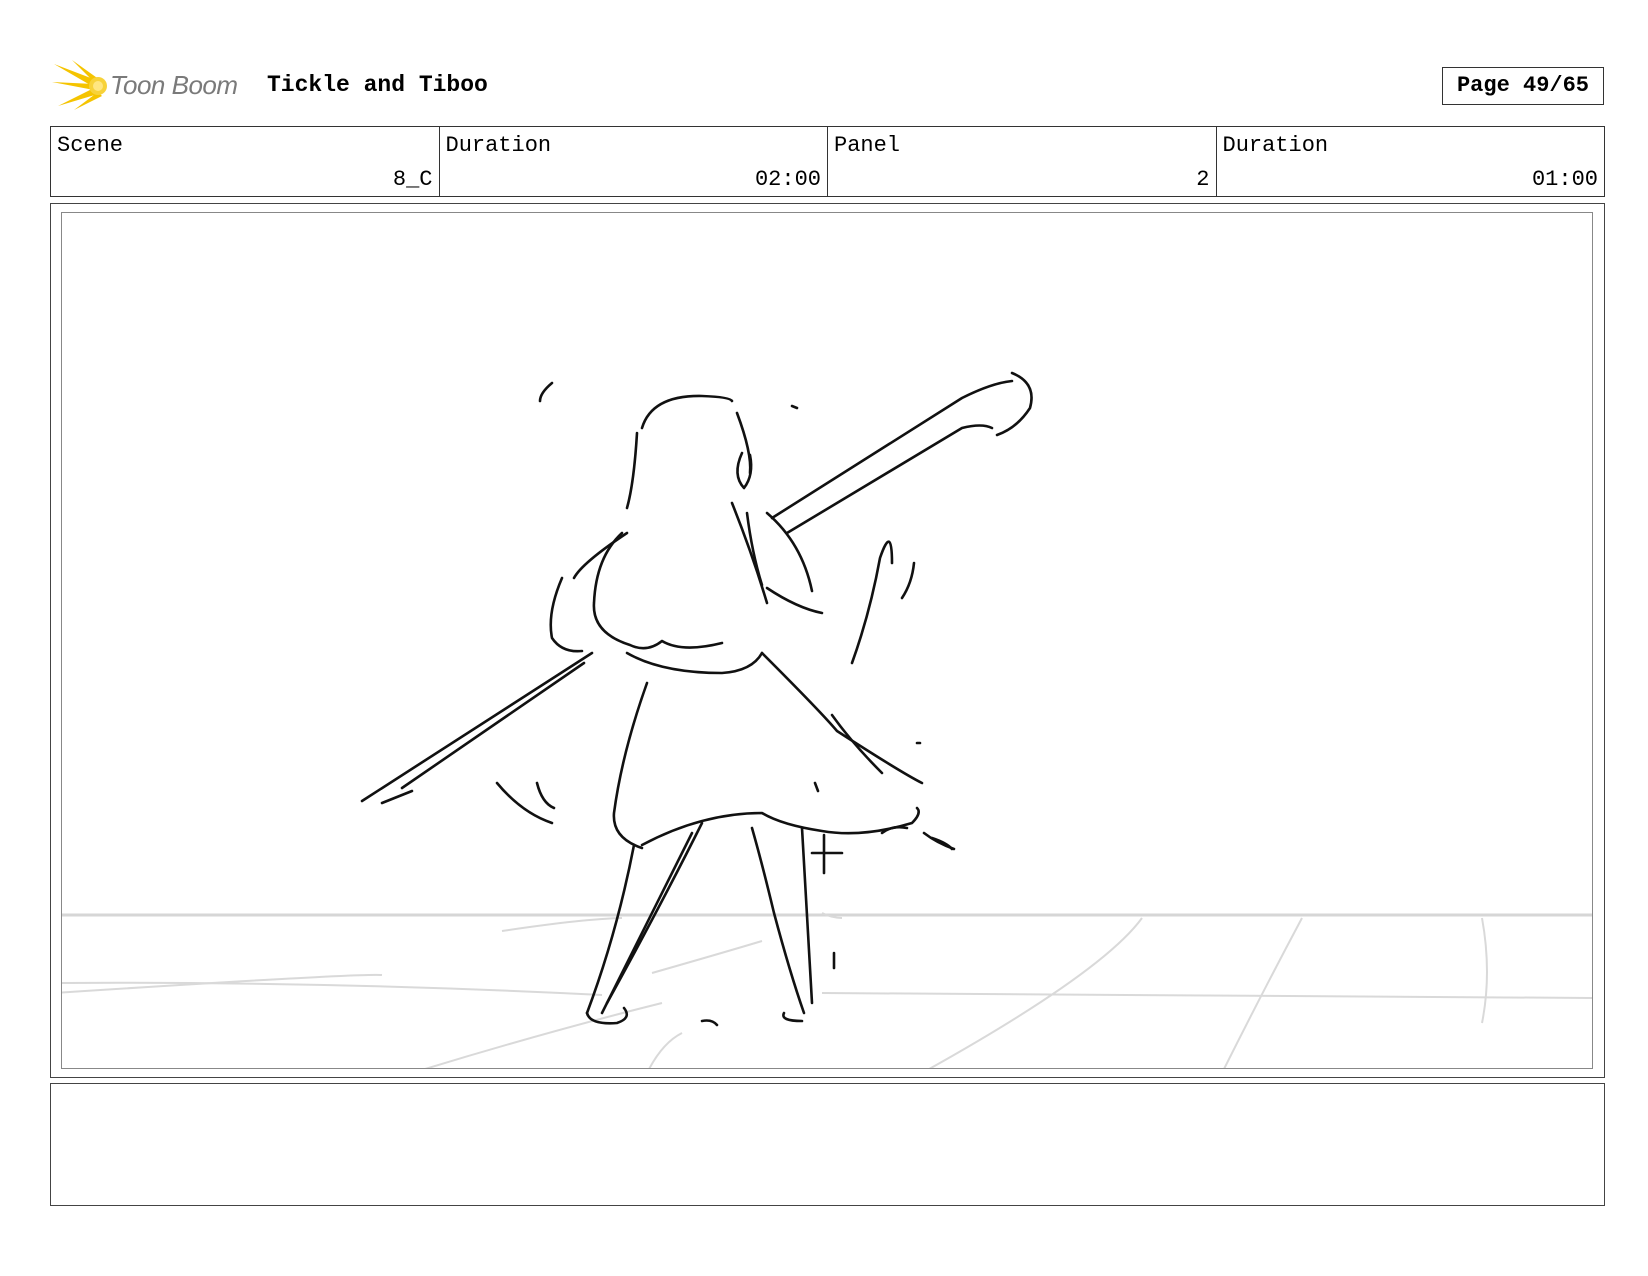  I want to click on page-indicator: Page 49/65, so click(1523, 86).